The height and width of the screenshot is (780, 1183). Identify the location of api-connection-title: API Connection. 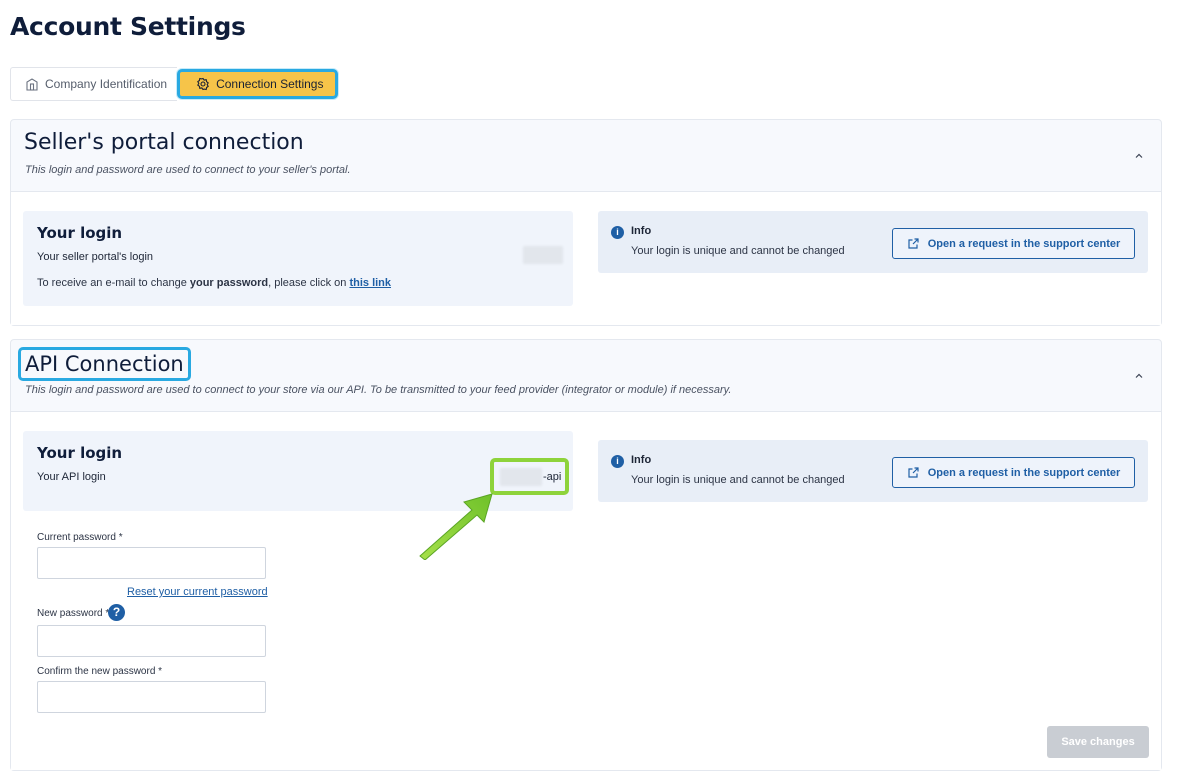
(104, 364).